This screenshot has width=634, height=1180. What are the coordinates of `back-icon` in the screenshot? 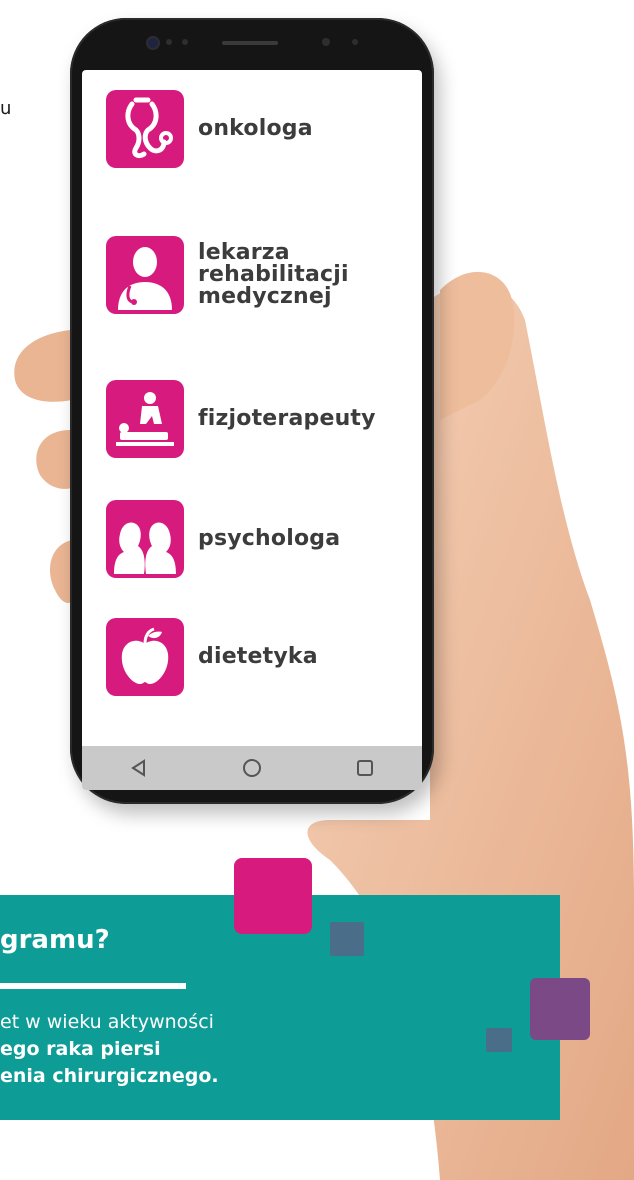 It's located at (139, 768).